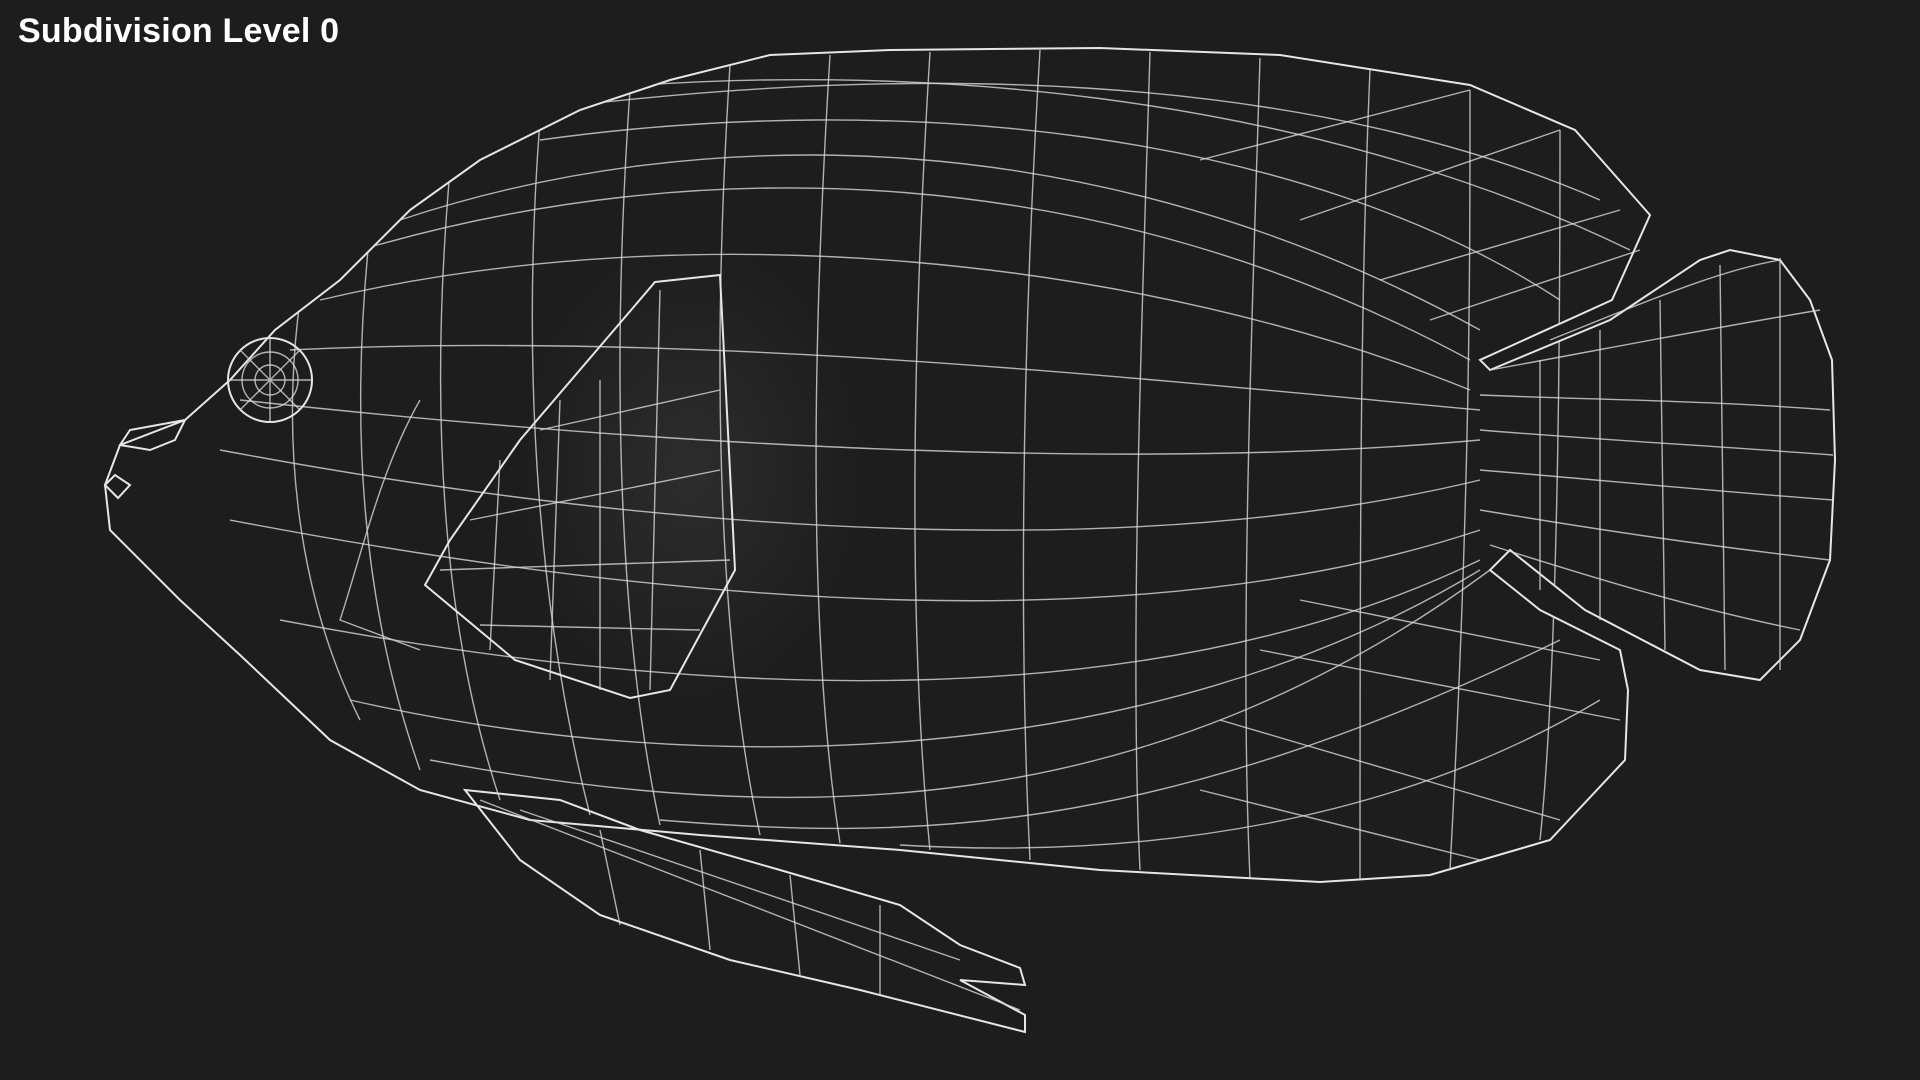 The height and width of the screenshot is (1080, 1920). Describe the element at coordinates (179, 31) in the screenshot. I see `subdivision-level-label: Subdivision Level 0` at that location.